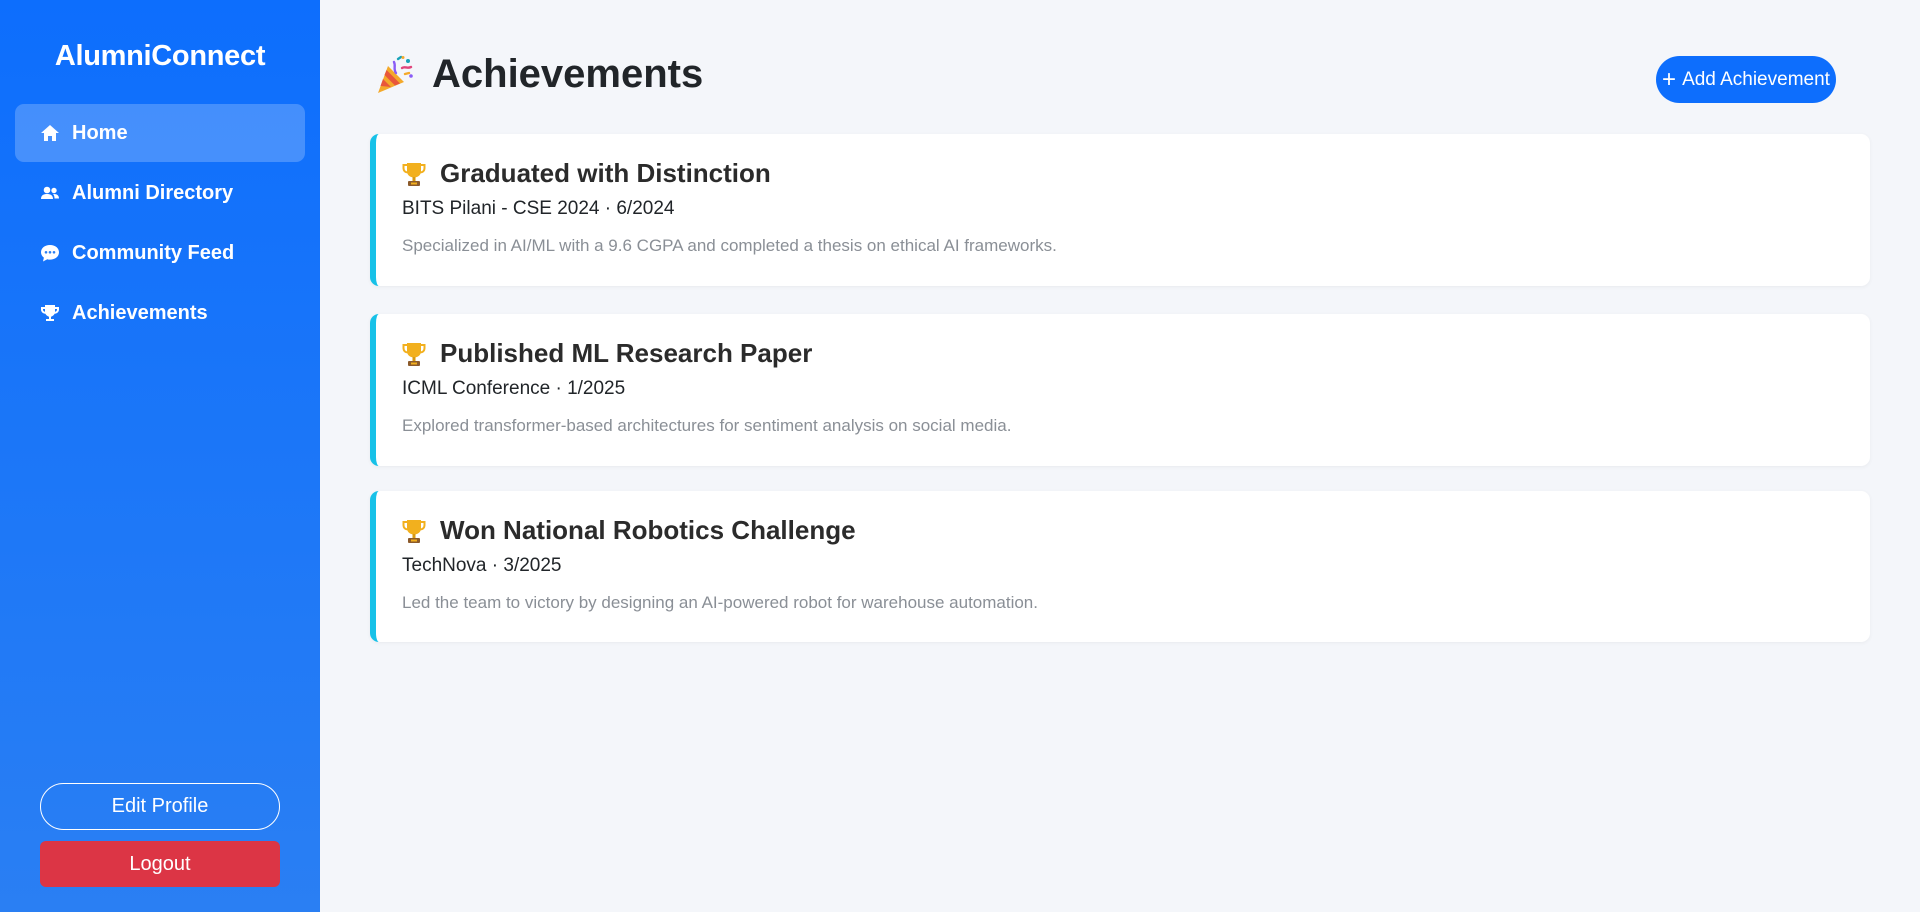  What do you see at coordinates (514, 388) in the screenshot?
I see `achievement-meta: ICML Conference · 1/2025` at bounding box center [514, 388].